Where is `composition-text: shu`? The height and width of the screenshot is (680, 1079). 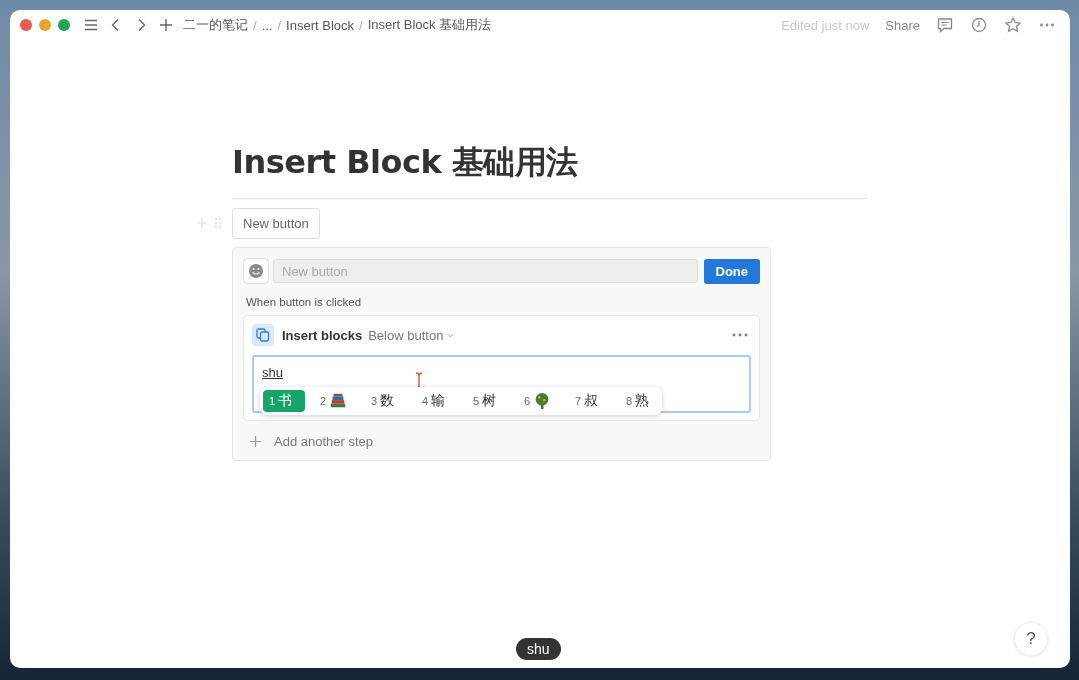 composition-text: shu is located at coordinates (272, 372).